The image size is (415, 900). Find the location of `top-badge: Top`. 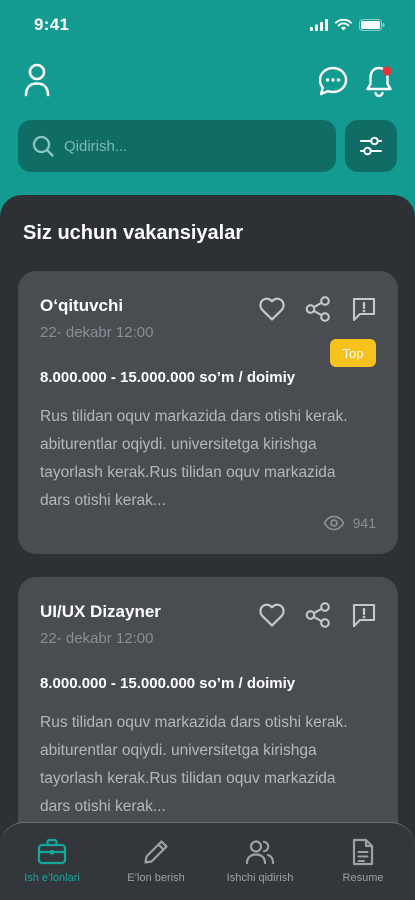

top-badge: Top is located at coordinates (353, 353).